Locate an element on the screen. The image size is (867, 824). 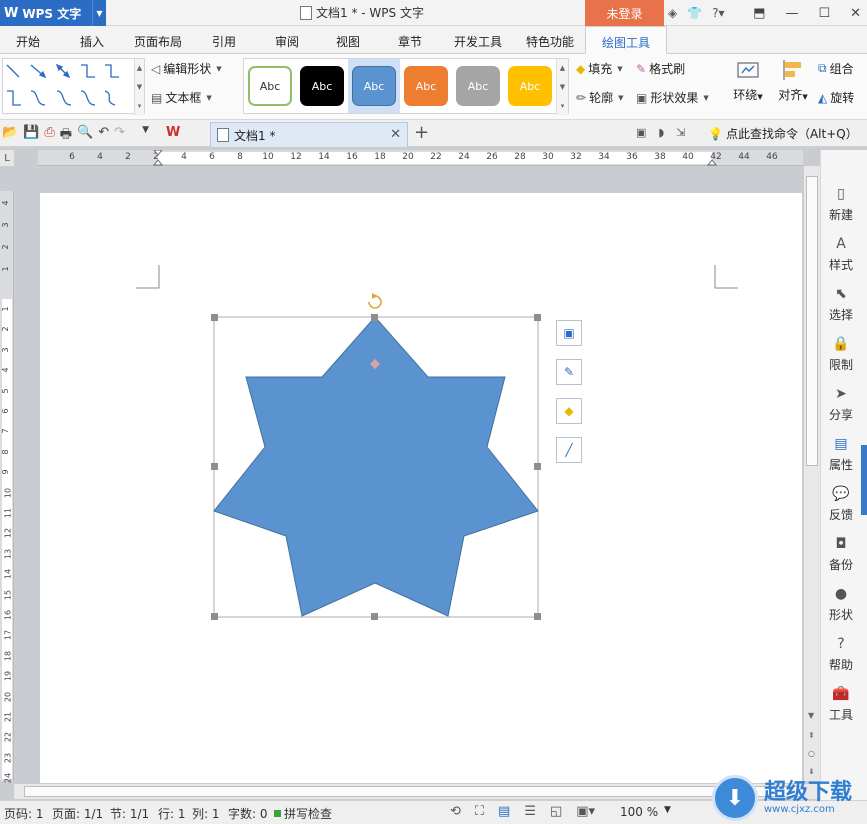
web-view-icon: ◱ is located at coordinates (556, 811).